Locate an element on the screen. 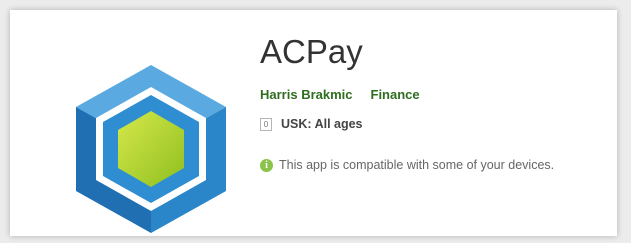 The height and width of the screenshot is (243, 631). content-rating: 0 USK: All ages is located at coordinates (433, 124).